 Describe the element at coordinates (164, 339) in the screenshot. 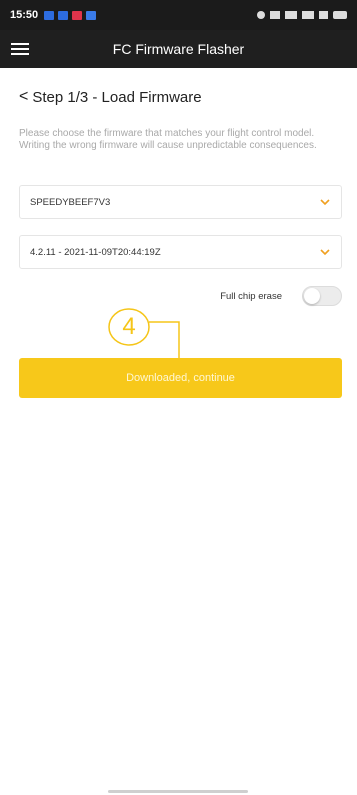

I see `annotation-leader-line` at that location.